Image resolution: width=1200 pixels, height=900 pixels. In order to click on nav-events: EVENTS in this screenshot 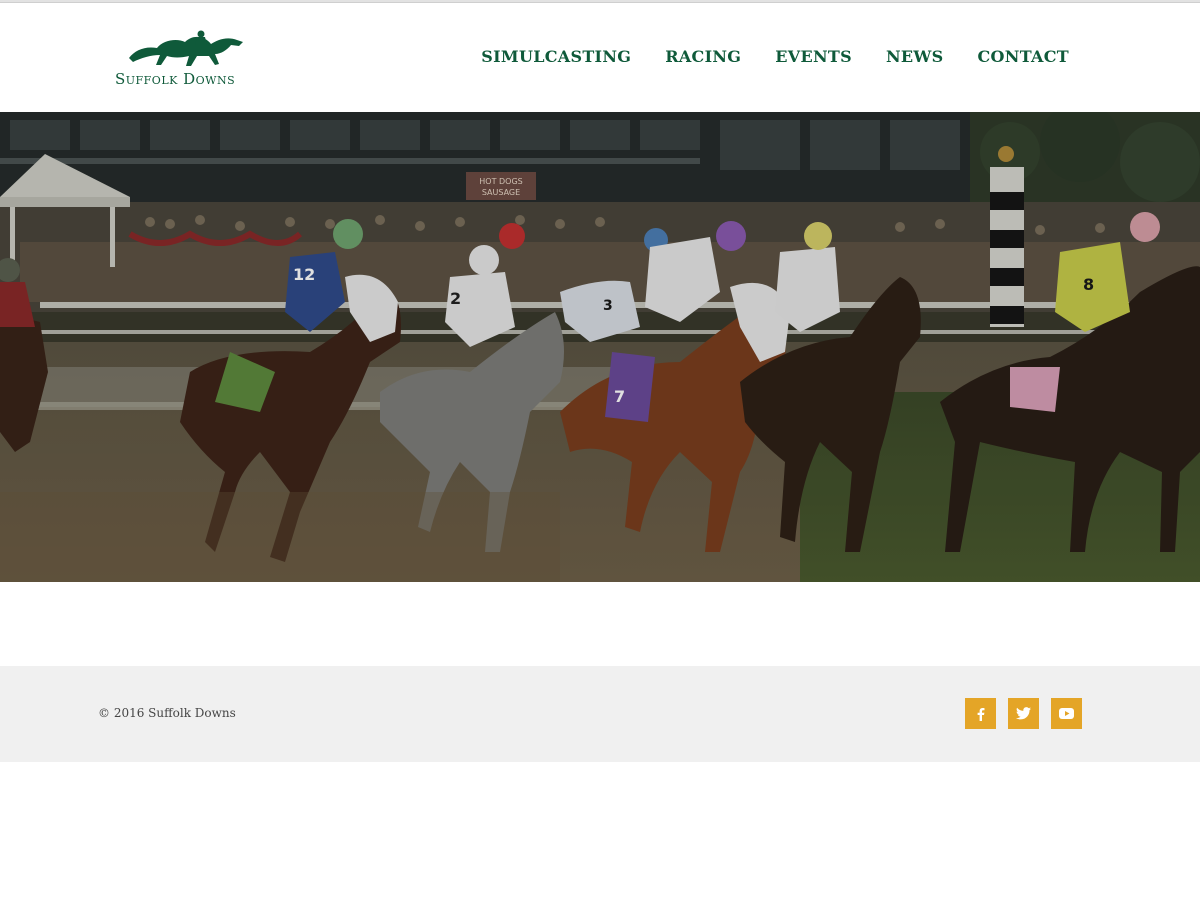, I will do `click(813, 56)`.